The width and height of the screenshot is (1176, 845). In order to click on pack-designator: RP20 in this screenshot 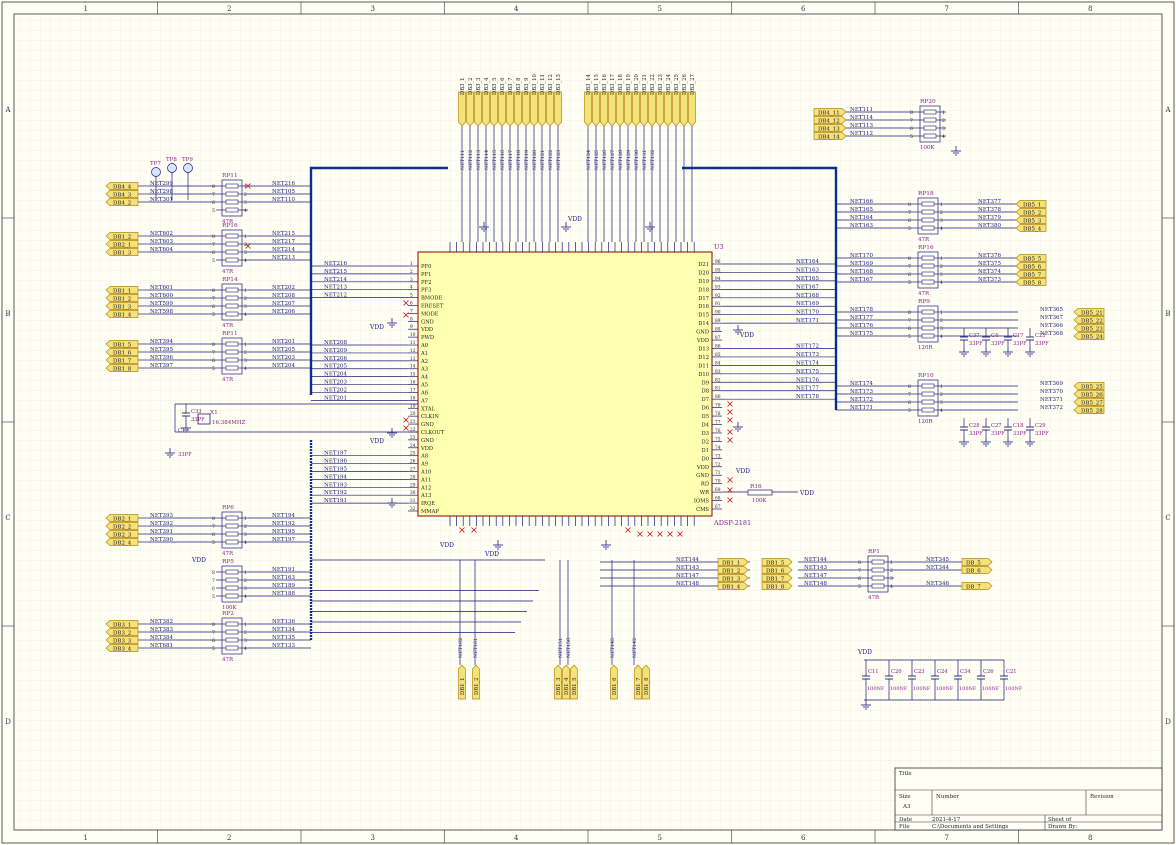, I will do `click(928, 102)`.